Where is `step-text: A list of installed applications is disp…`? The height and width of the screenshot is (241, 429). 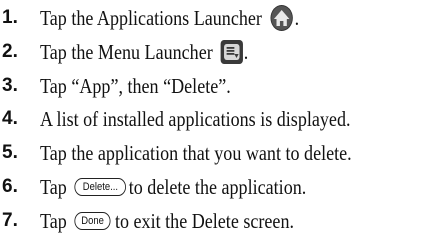
step-text: A list of installed applications is disp… is located at coordinates (195, 118).